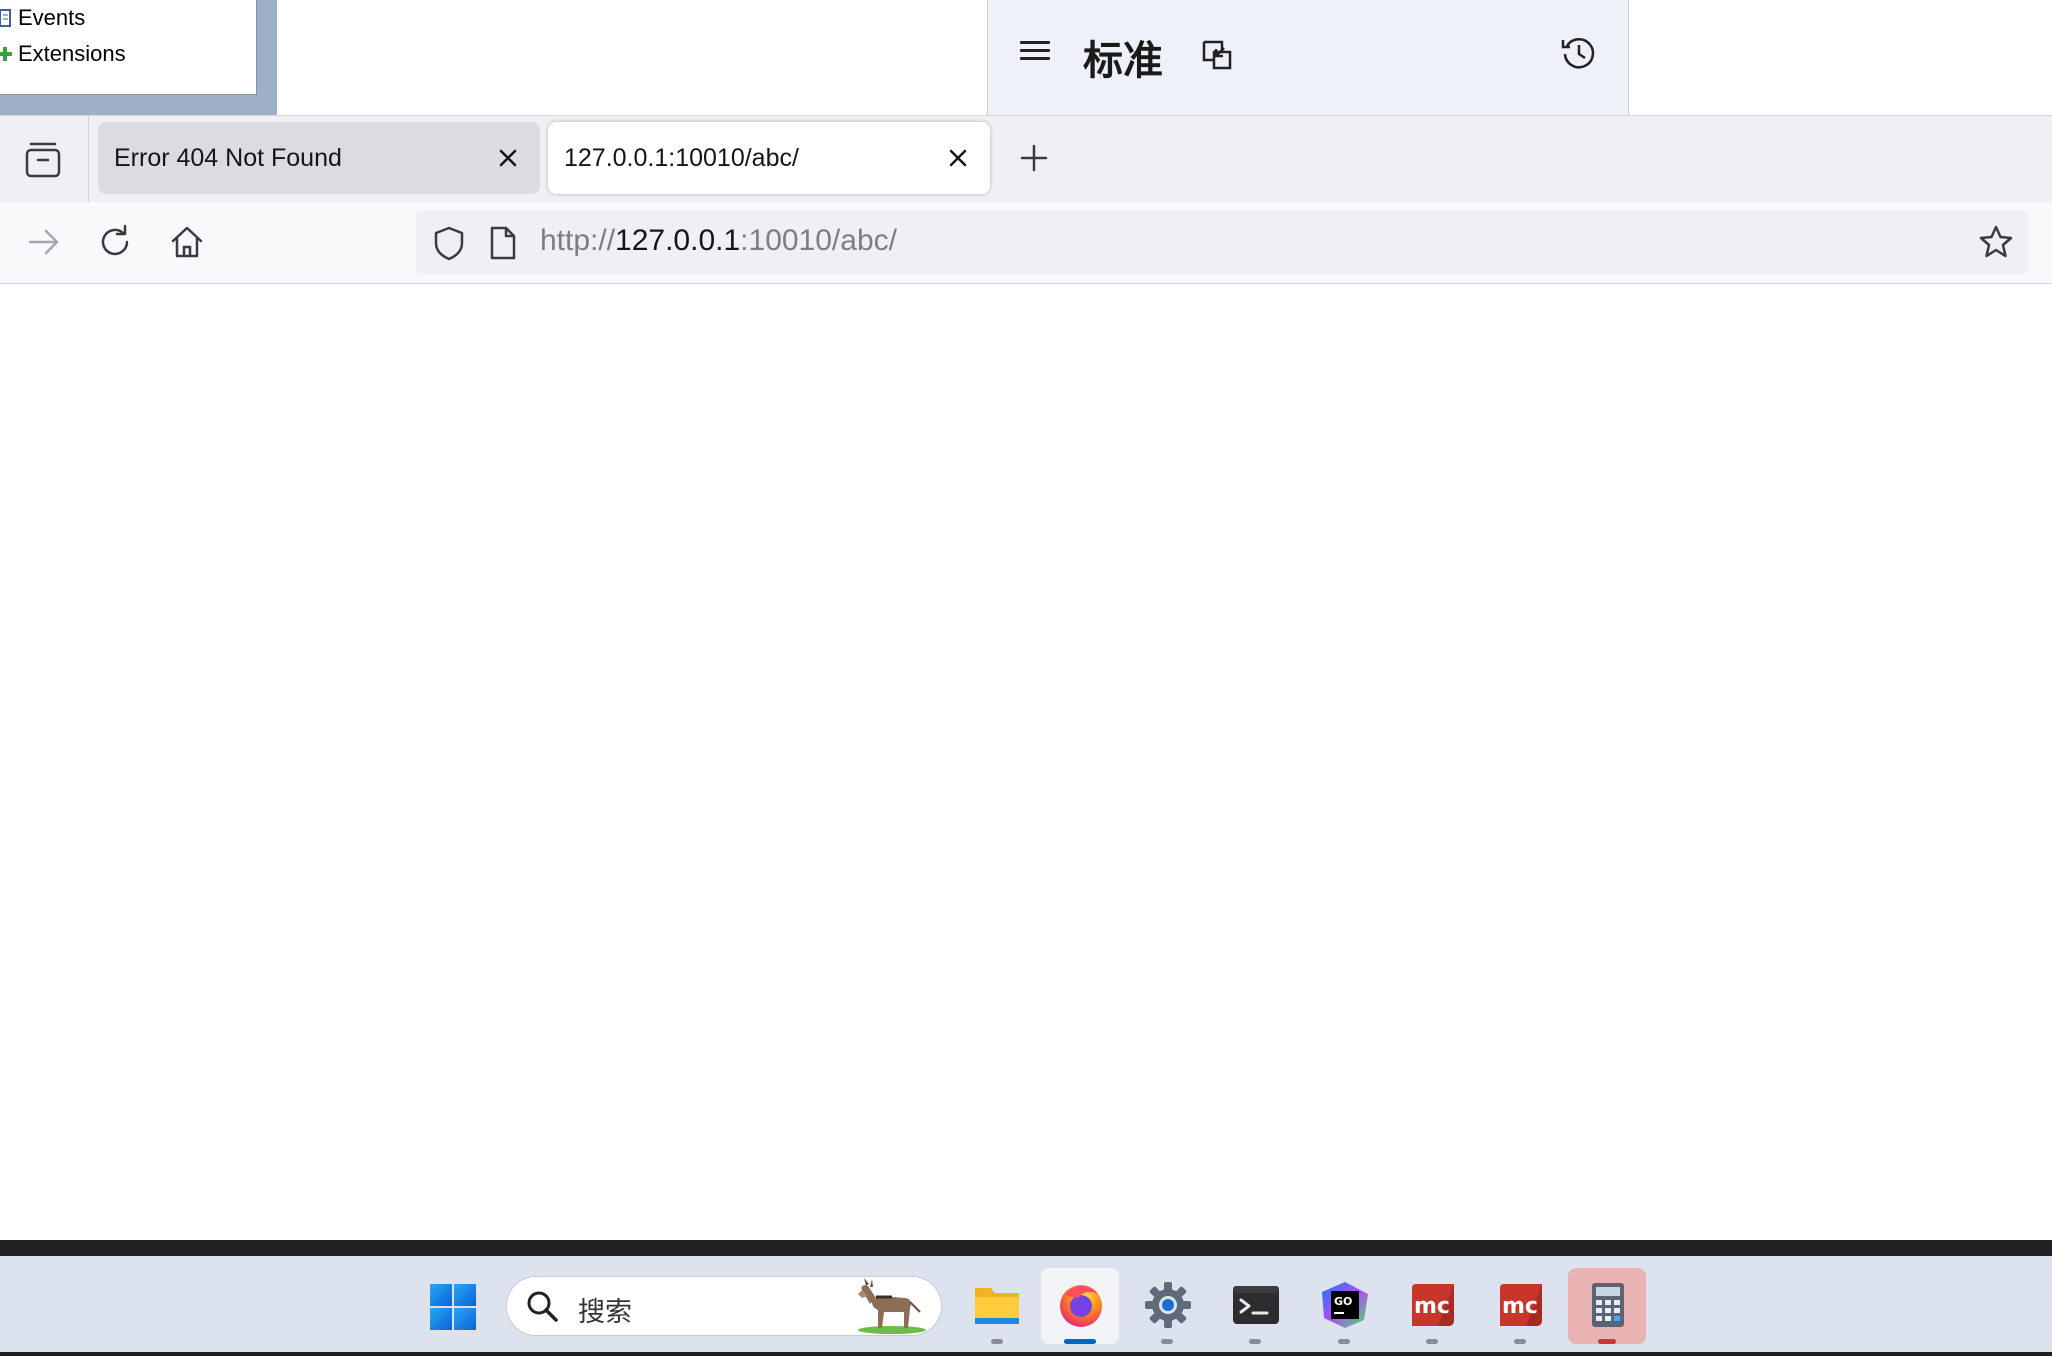  I want to click on url-path: :10010/abc/, so click(818, 240).